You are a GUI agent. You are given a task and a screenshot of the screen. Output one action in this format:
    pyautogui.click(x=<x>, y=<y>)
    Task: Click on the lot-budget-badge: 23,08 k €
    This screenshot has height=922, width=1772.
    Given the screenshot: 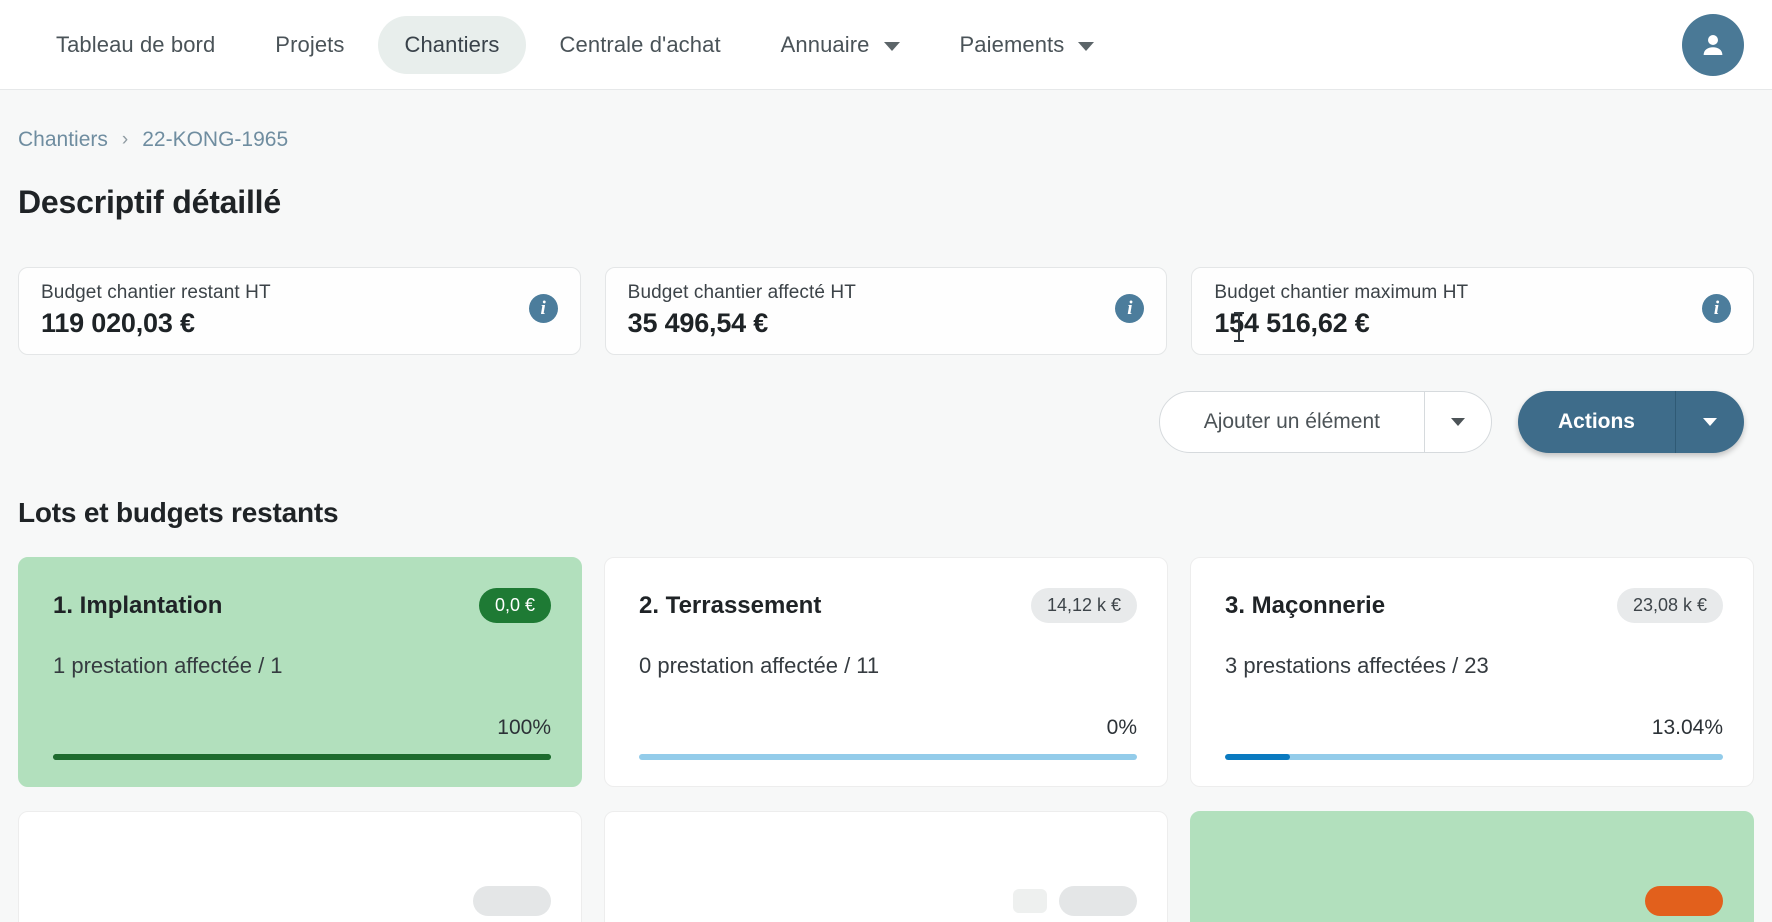 What is the action you would take?
    pyautogui.click(x=1669, y=605)
    